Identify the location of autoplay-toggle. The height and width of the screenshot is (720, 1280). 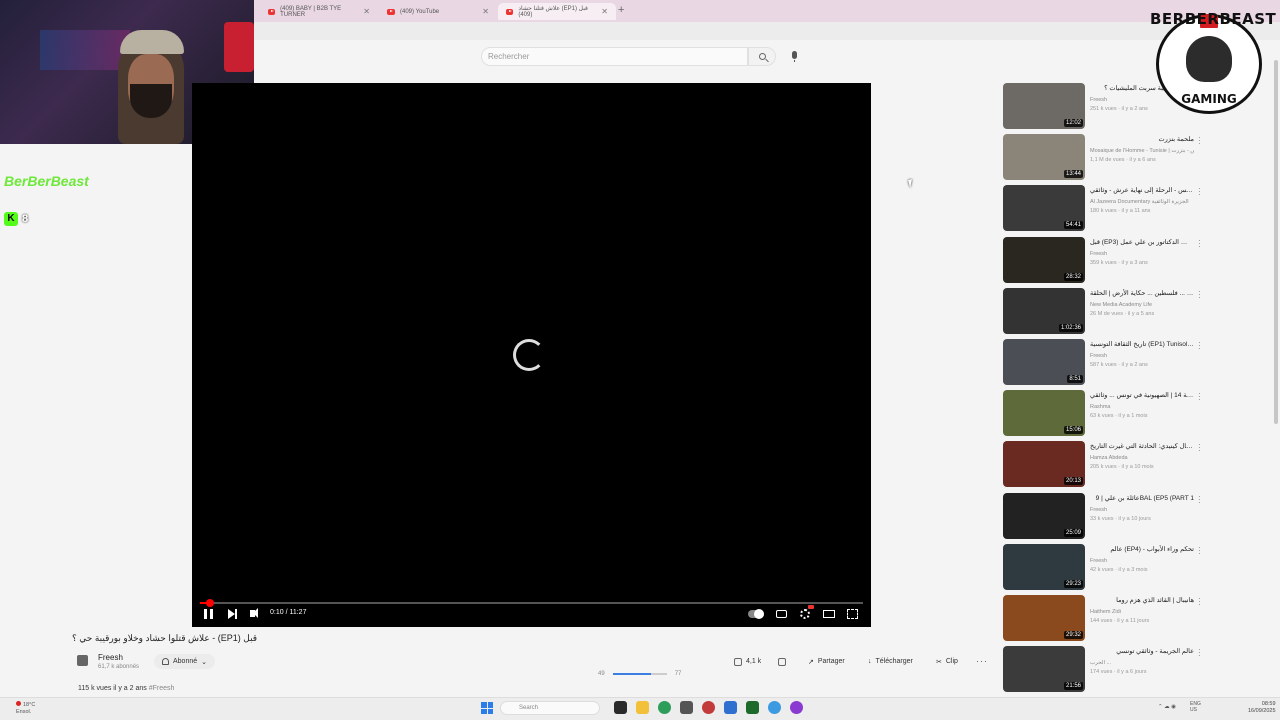
(756, 614).